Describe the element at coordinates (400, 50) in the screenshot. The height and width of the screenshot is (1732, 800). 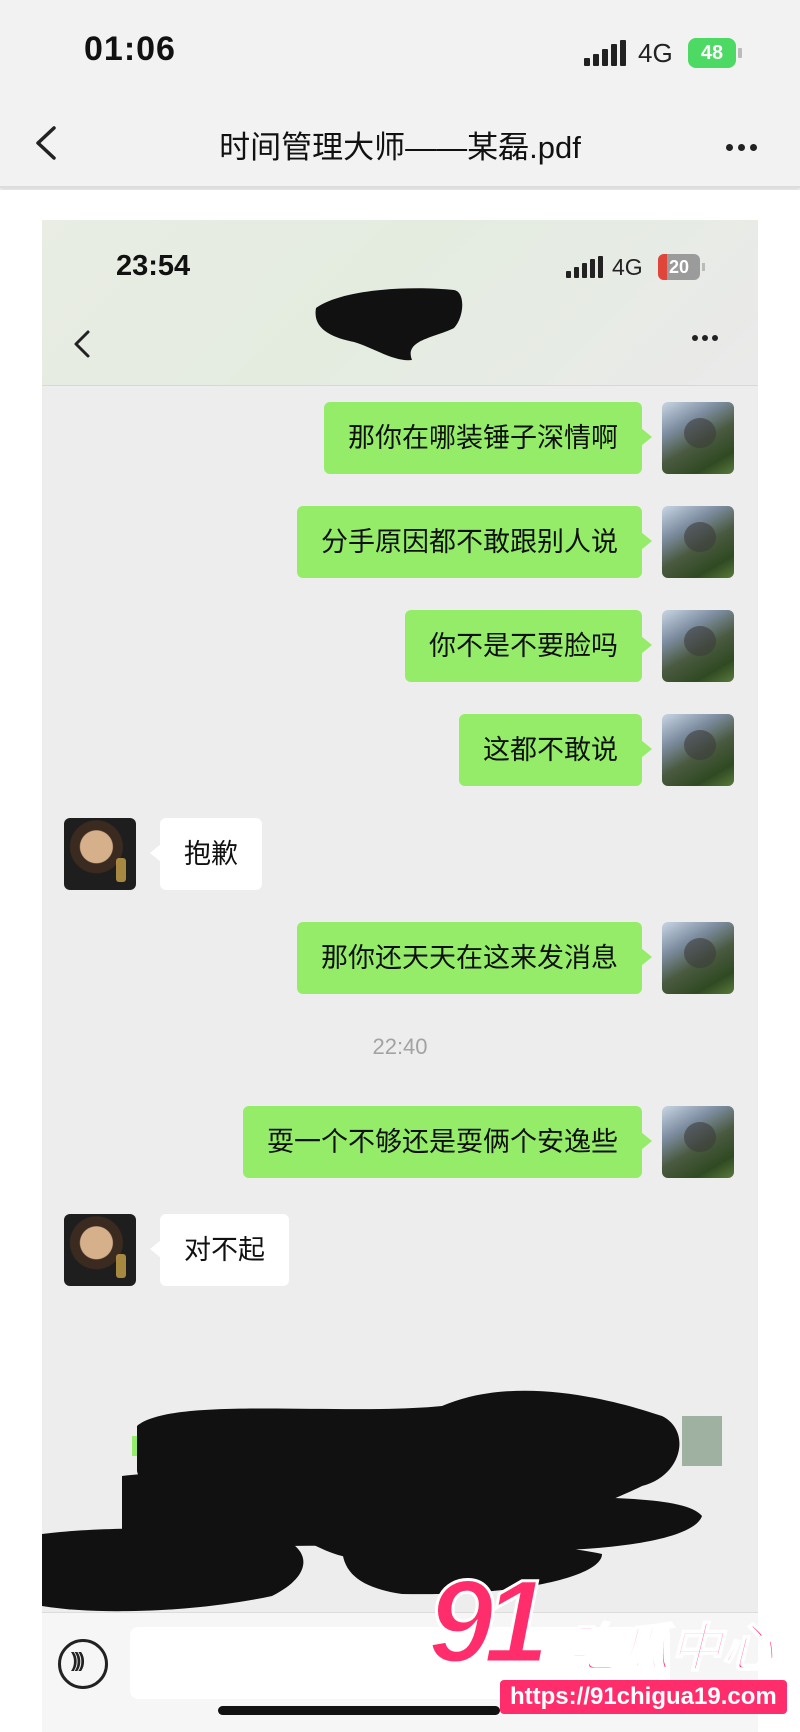
I see `status-bar: 01:06 4G 48` at that location.